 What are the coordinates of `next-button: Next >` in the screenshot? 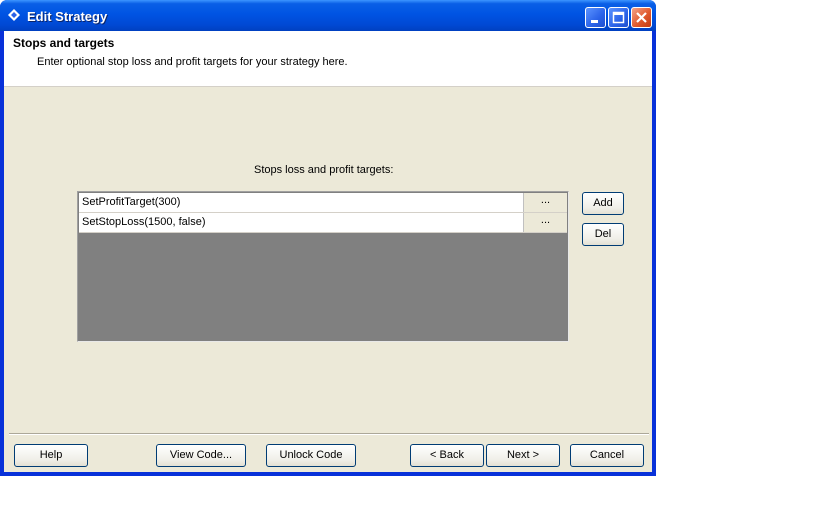 It's located at (523, 455).